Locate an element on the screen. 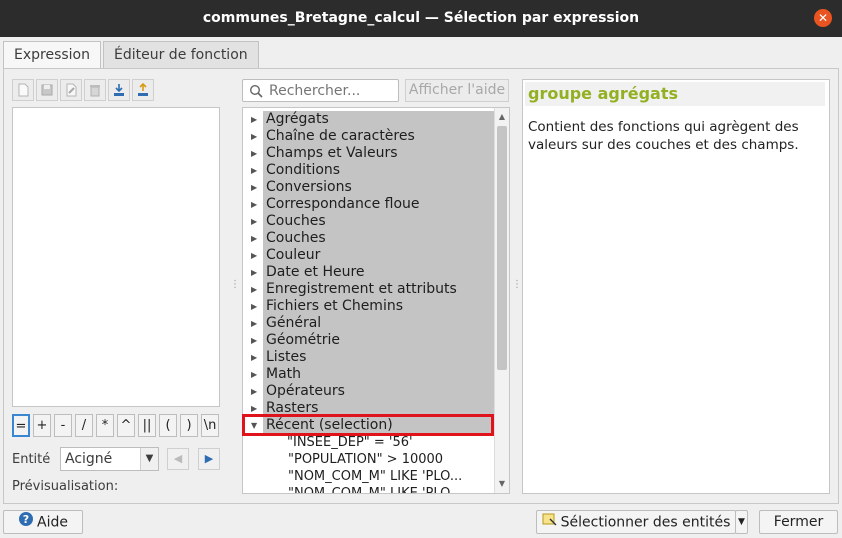 This screenshot has height=538, width=842. tab-expression: Expression is located at coordinates (52, 54).